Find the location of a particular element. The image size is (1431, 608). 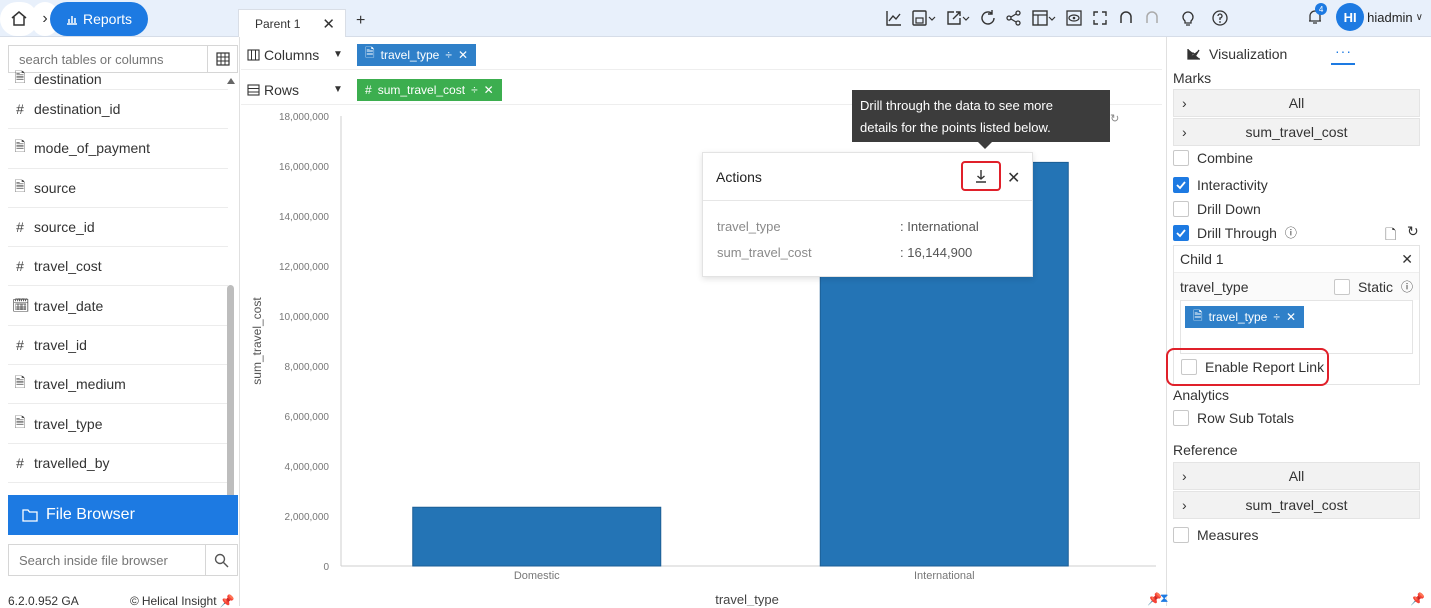

combine-checkbox: Combine is located at coordinates (1213, 158).